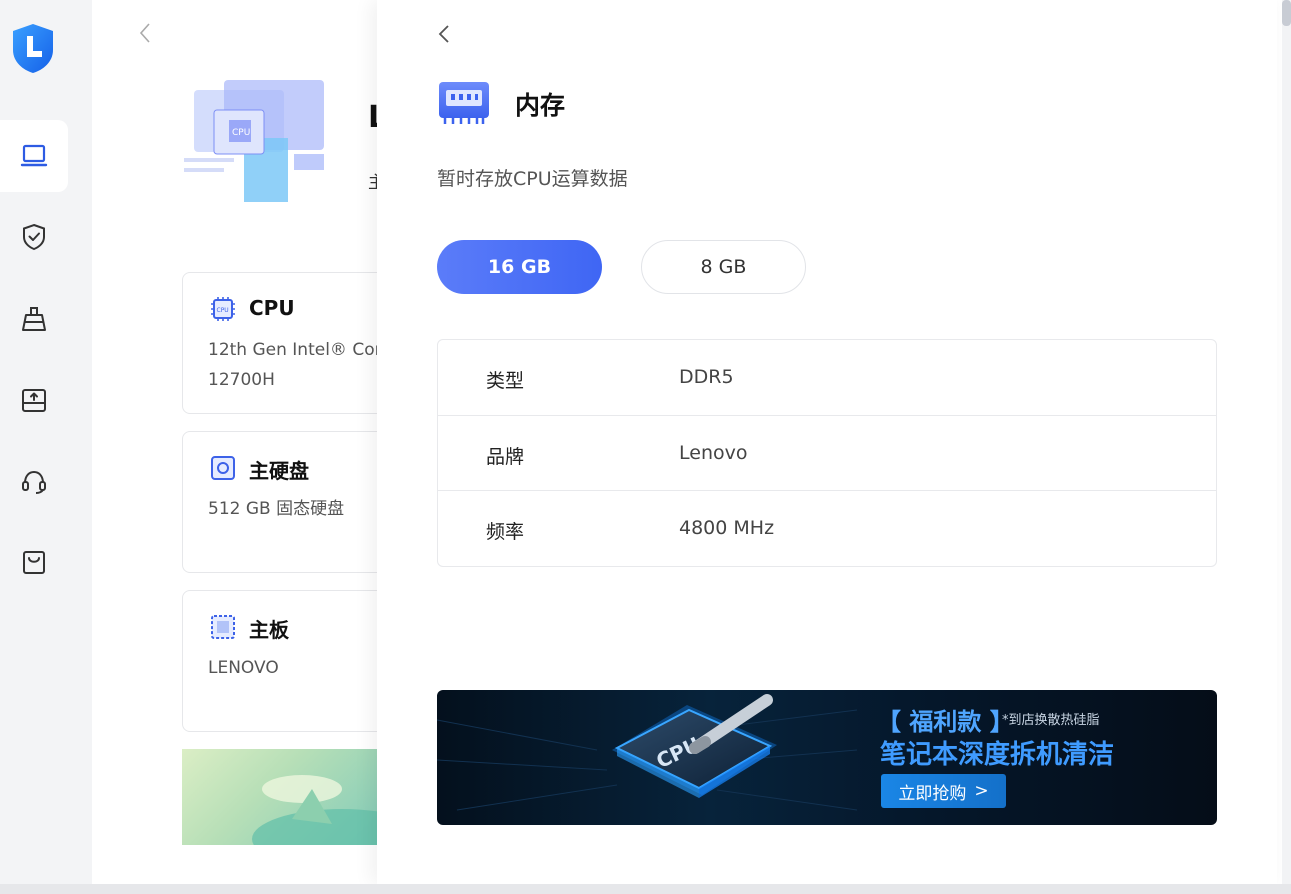 The height and width of the screenshot is (894, 1291). What do you see at coordinates (269, 630) in the screenshot?
I see `motherboard-card-title: 主板` at bounding box center [269, 630].